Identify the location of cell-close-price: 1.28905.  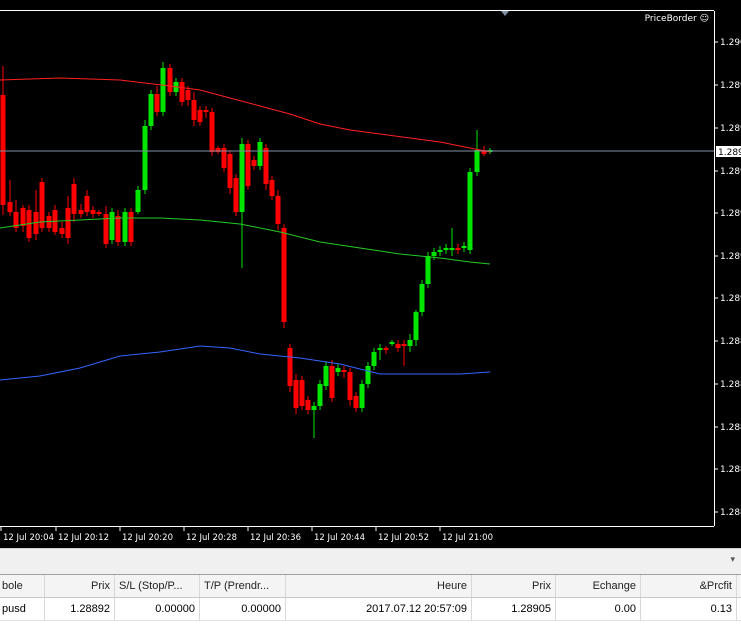
(514, 609).